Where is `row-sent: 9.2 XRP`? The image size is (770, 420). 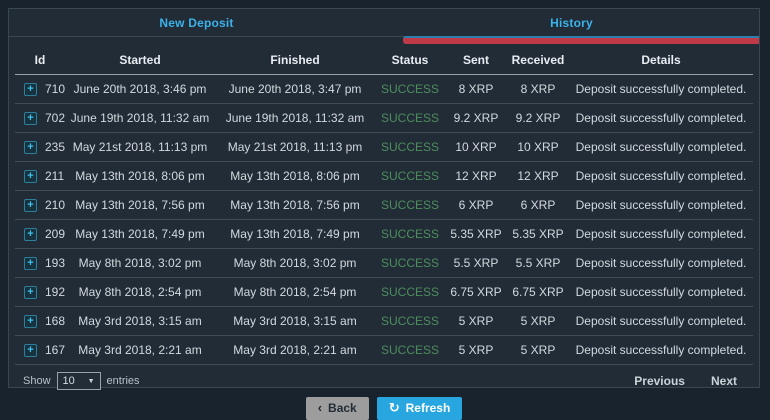 row-sent: 9.2 XRP is located at coordinates (476, 118).